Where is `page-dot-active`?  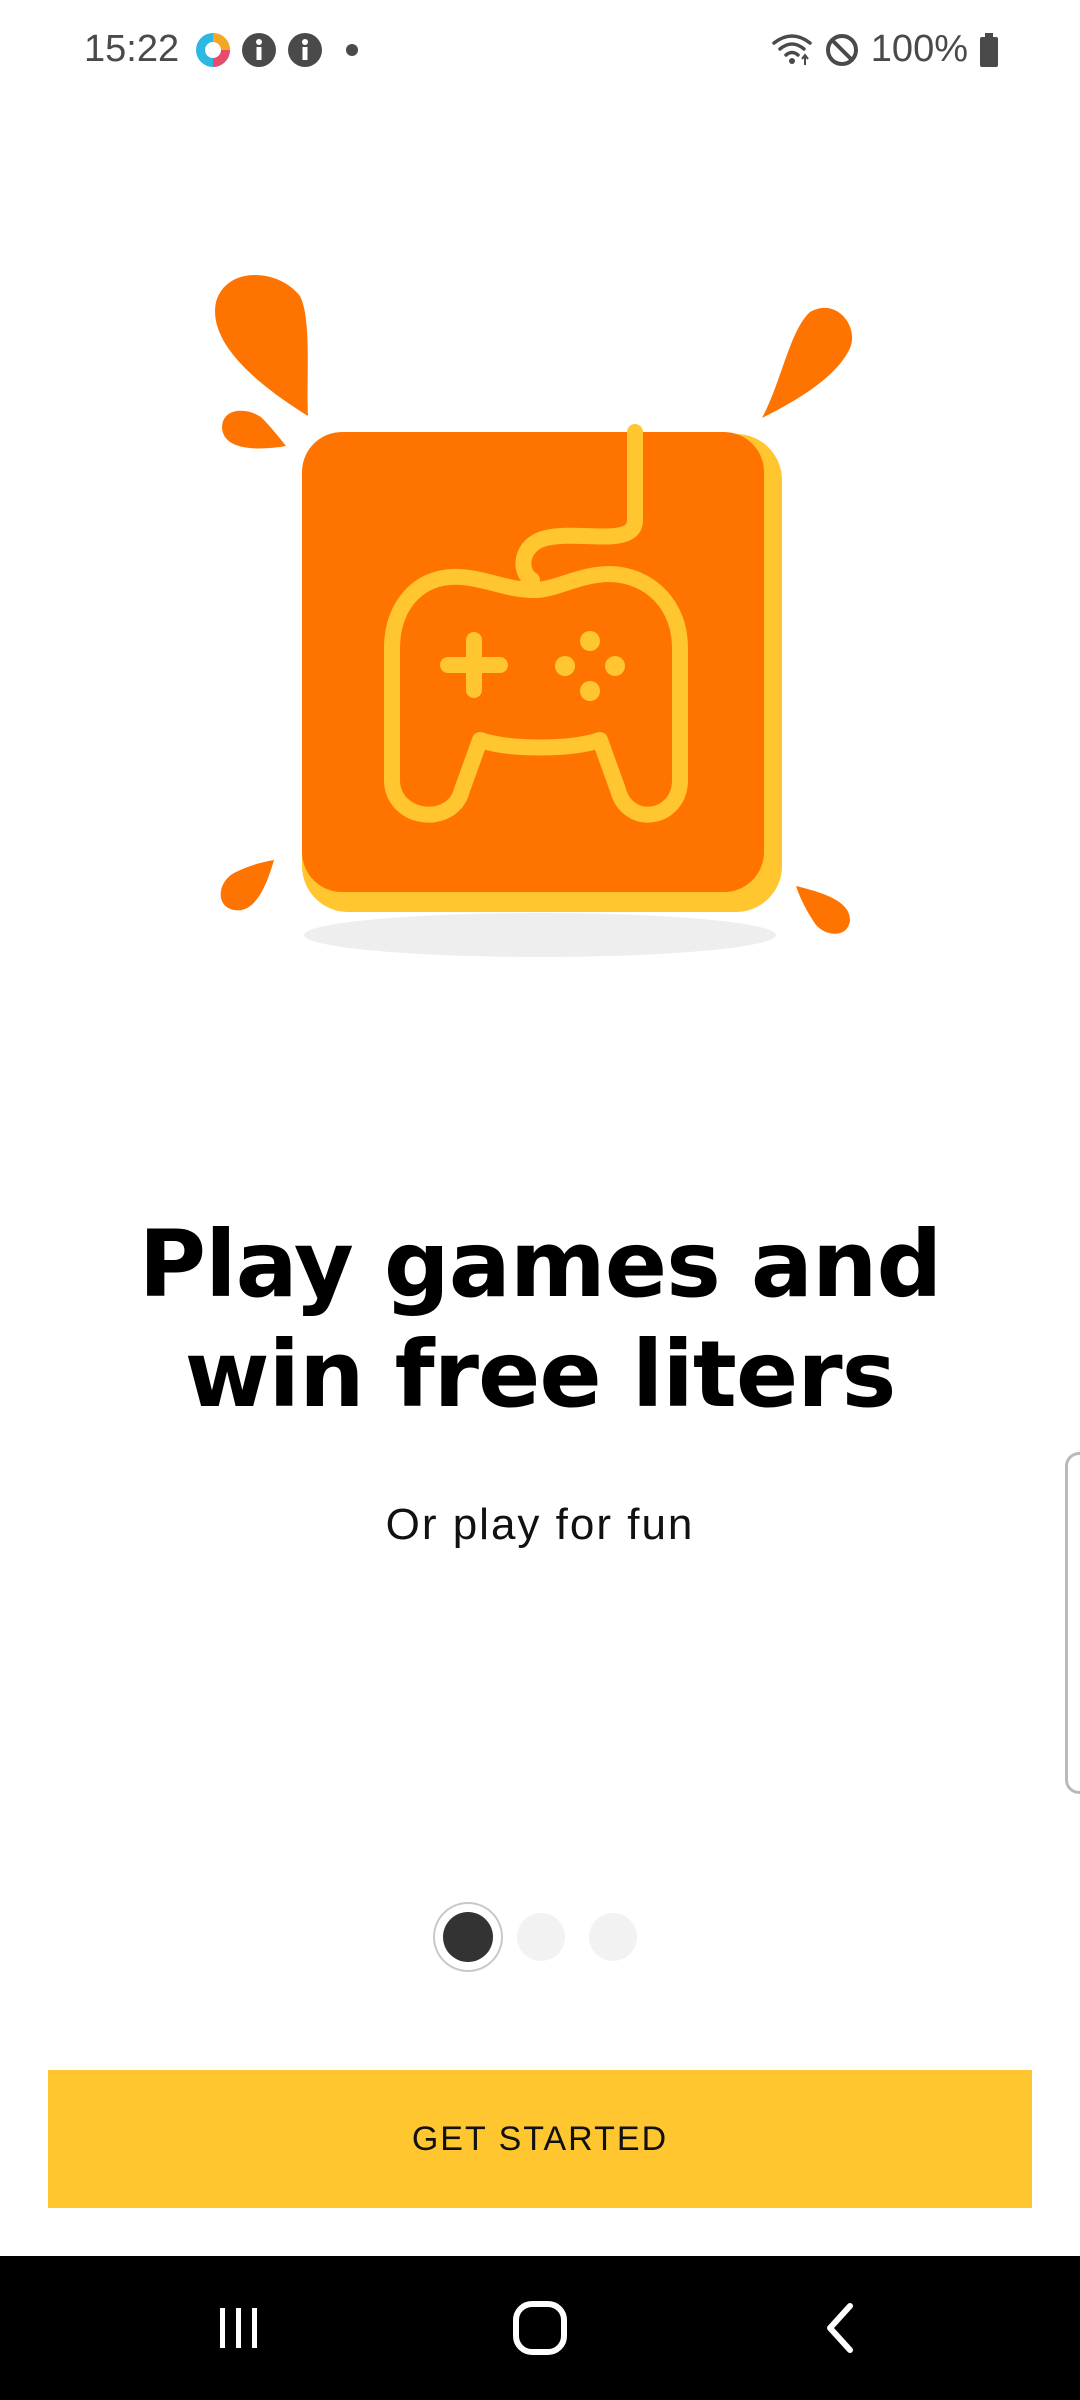 page-dot-active is located at coordinates (468, 1937).